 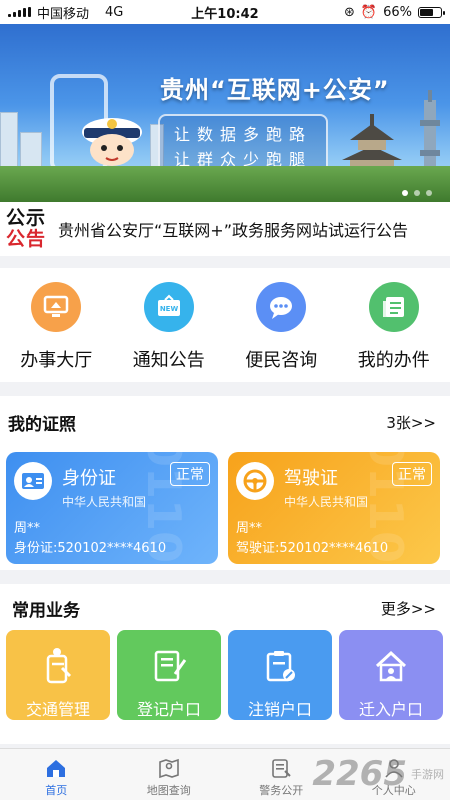 What do you see at coordinates (168, 768) in the screenshot?
I see `map-icon` at bounding box center [168, 768].